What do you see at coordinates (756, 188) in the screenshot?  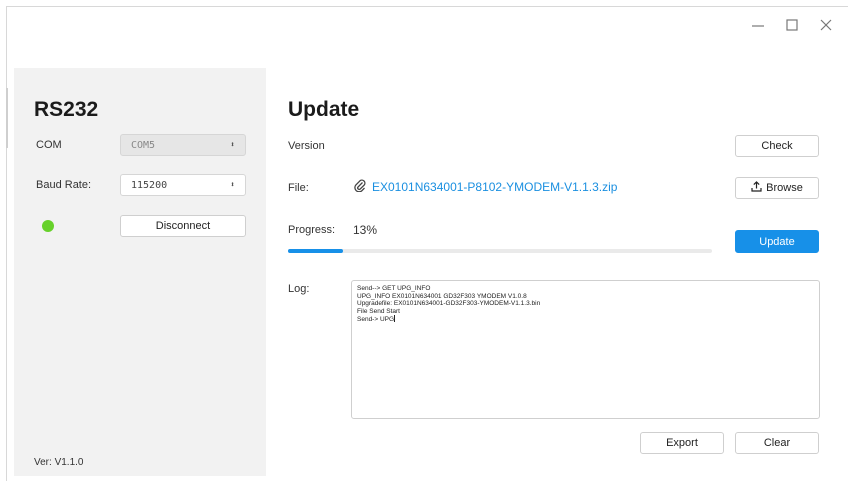 I see `upload-icon` at bounding box center [756, 188].